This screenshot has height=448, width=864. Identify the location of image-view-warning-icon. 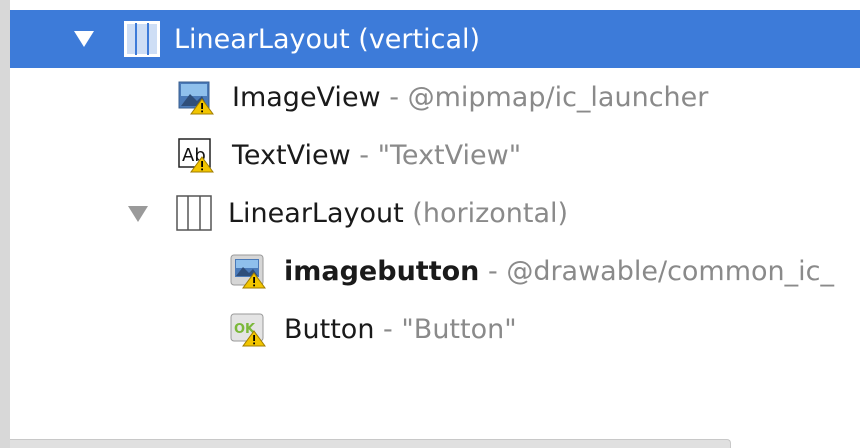
(196, 98).